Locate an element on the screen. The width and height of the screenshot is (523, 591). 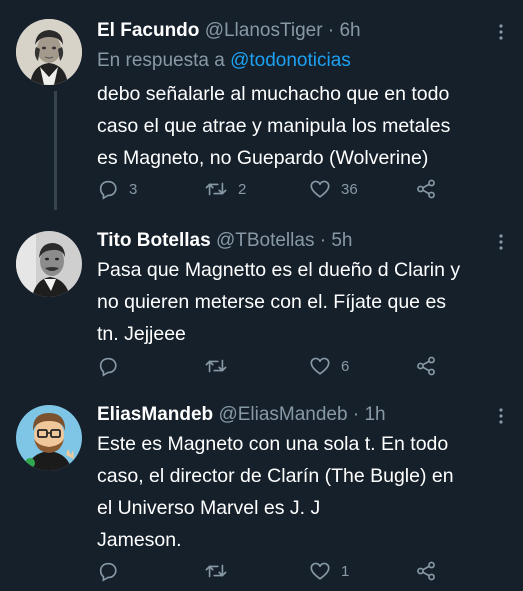
tweet-actions: 6 is located at coordinates (302, 366).